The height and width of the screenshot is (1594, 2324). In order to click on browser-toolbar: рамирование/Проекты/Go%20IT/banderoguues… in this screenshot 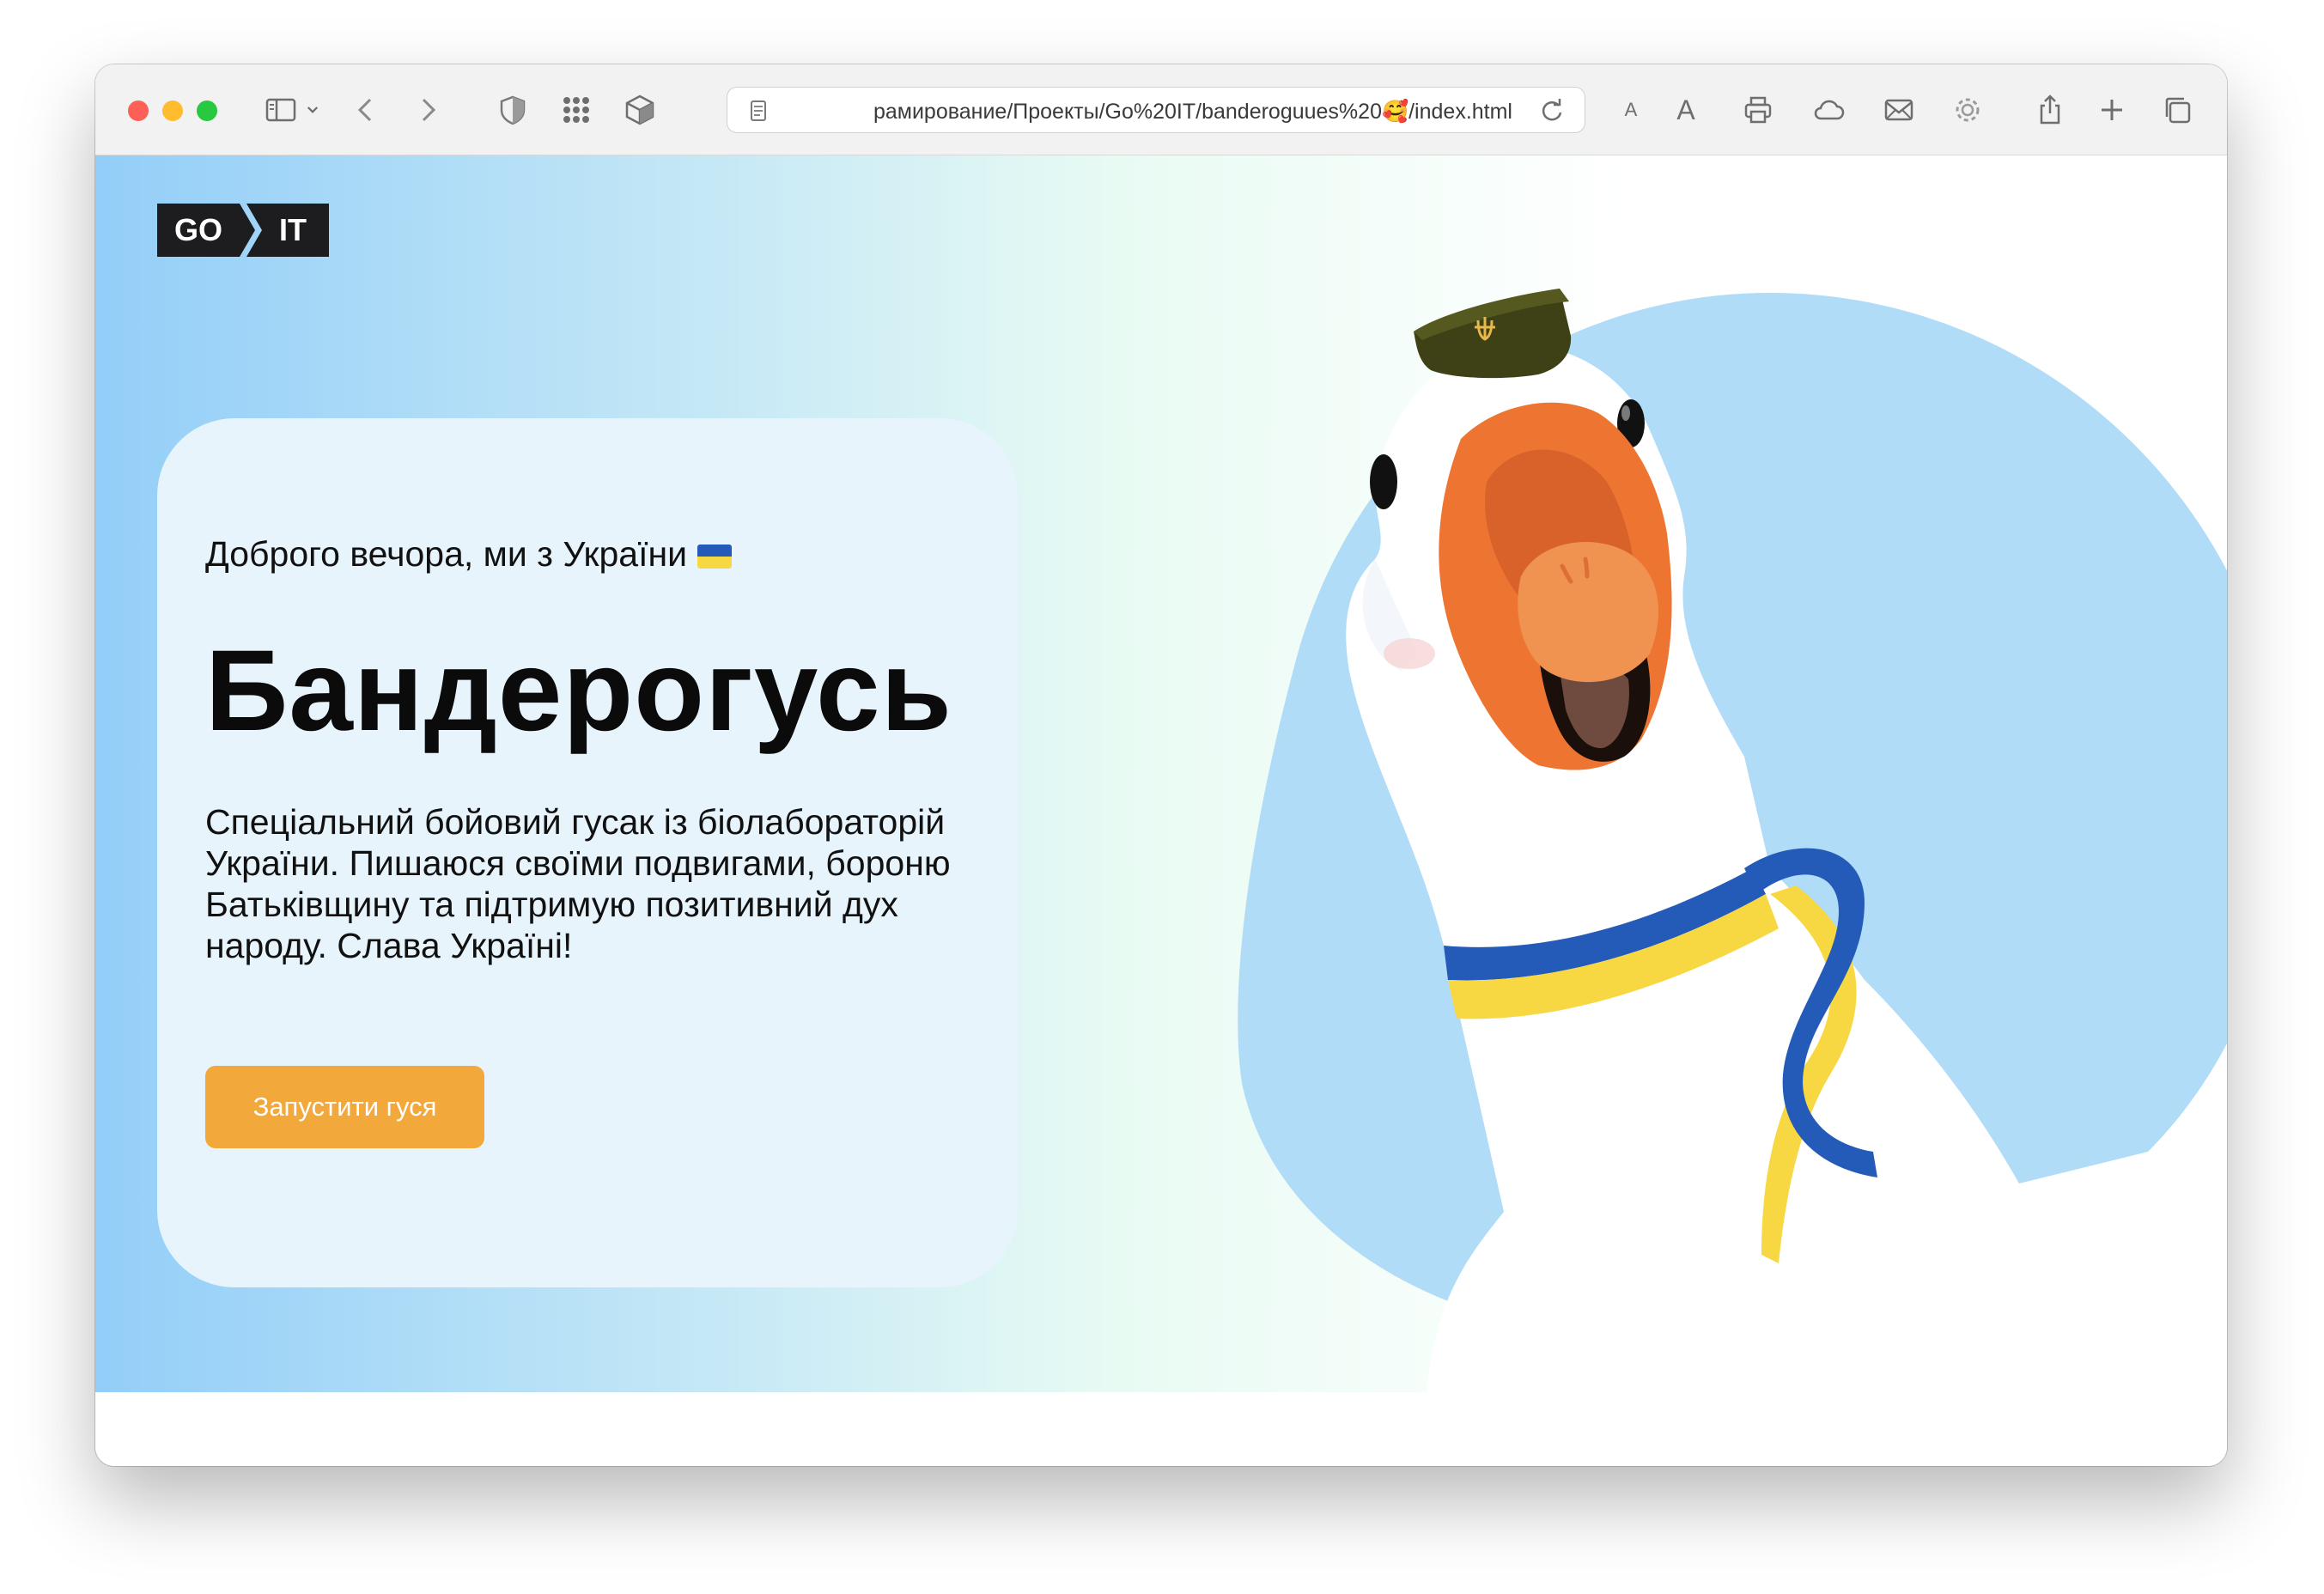, I will do `click(1161, 109)`.